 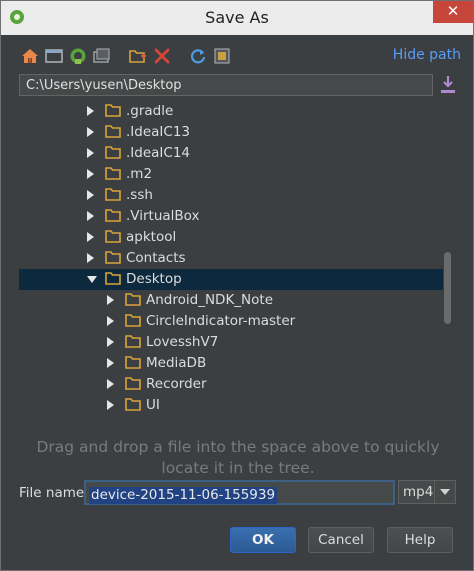 What do you see at coordinates (54, 493) in the screenshot?
I see `file-name-label: File name:` at bounding box center [54, 493].